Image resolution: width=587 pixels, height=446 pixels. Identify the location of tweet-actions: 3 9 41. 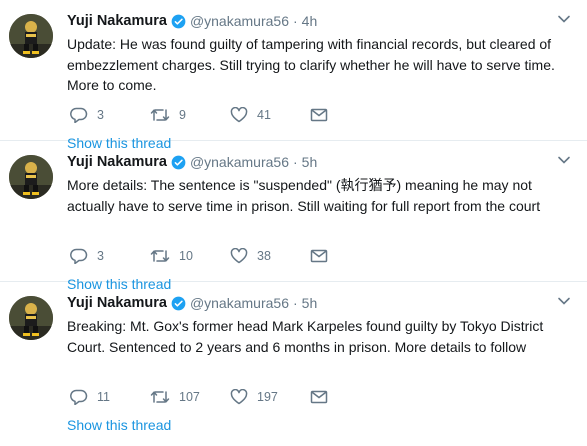
(205, 115).